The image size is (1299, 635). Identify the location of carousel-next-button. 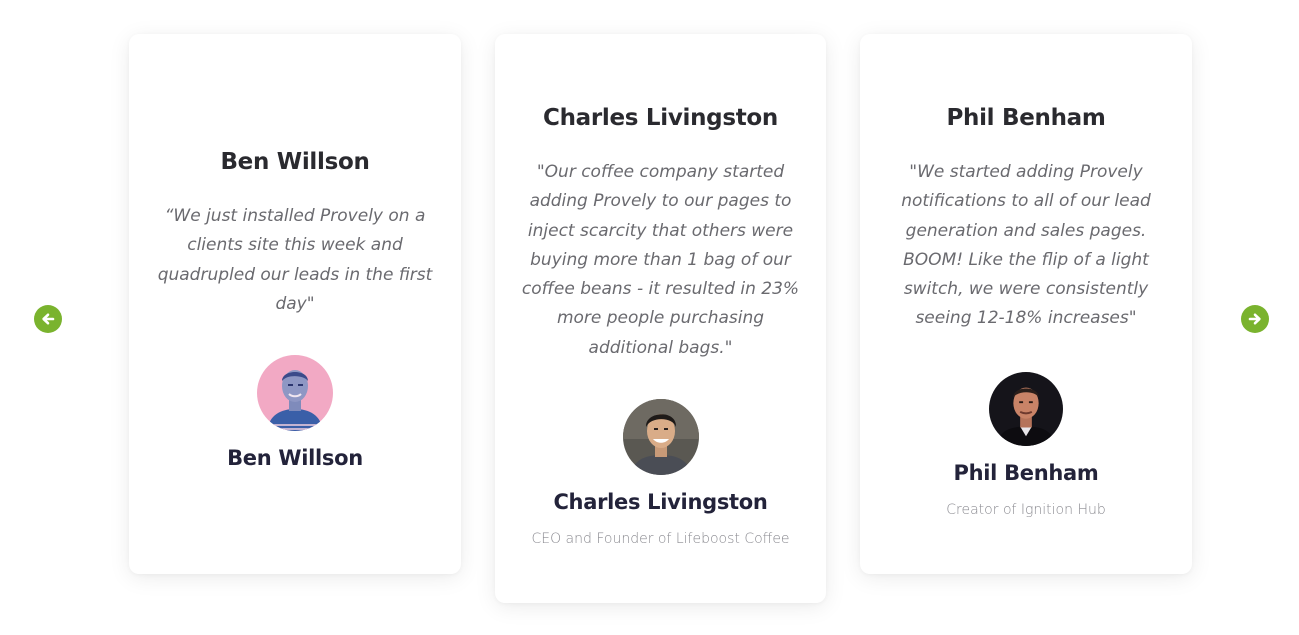
(1255, 319).